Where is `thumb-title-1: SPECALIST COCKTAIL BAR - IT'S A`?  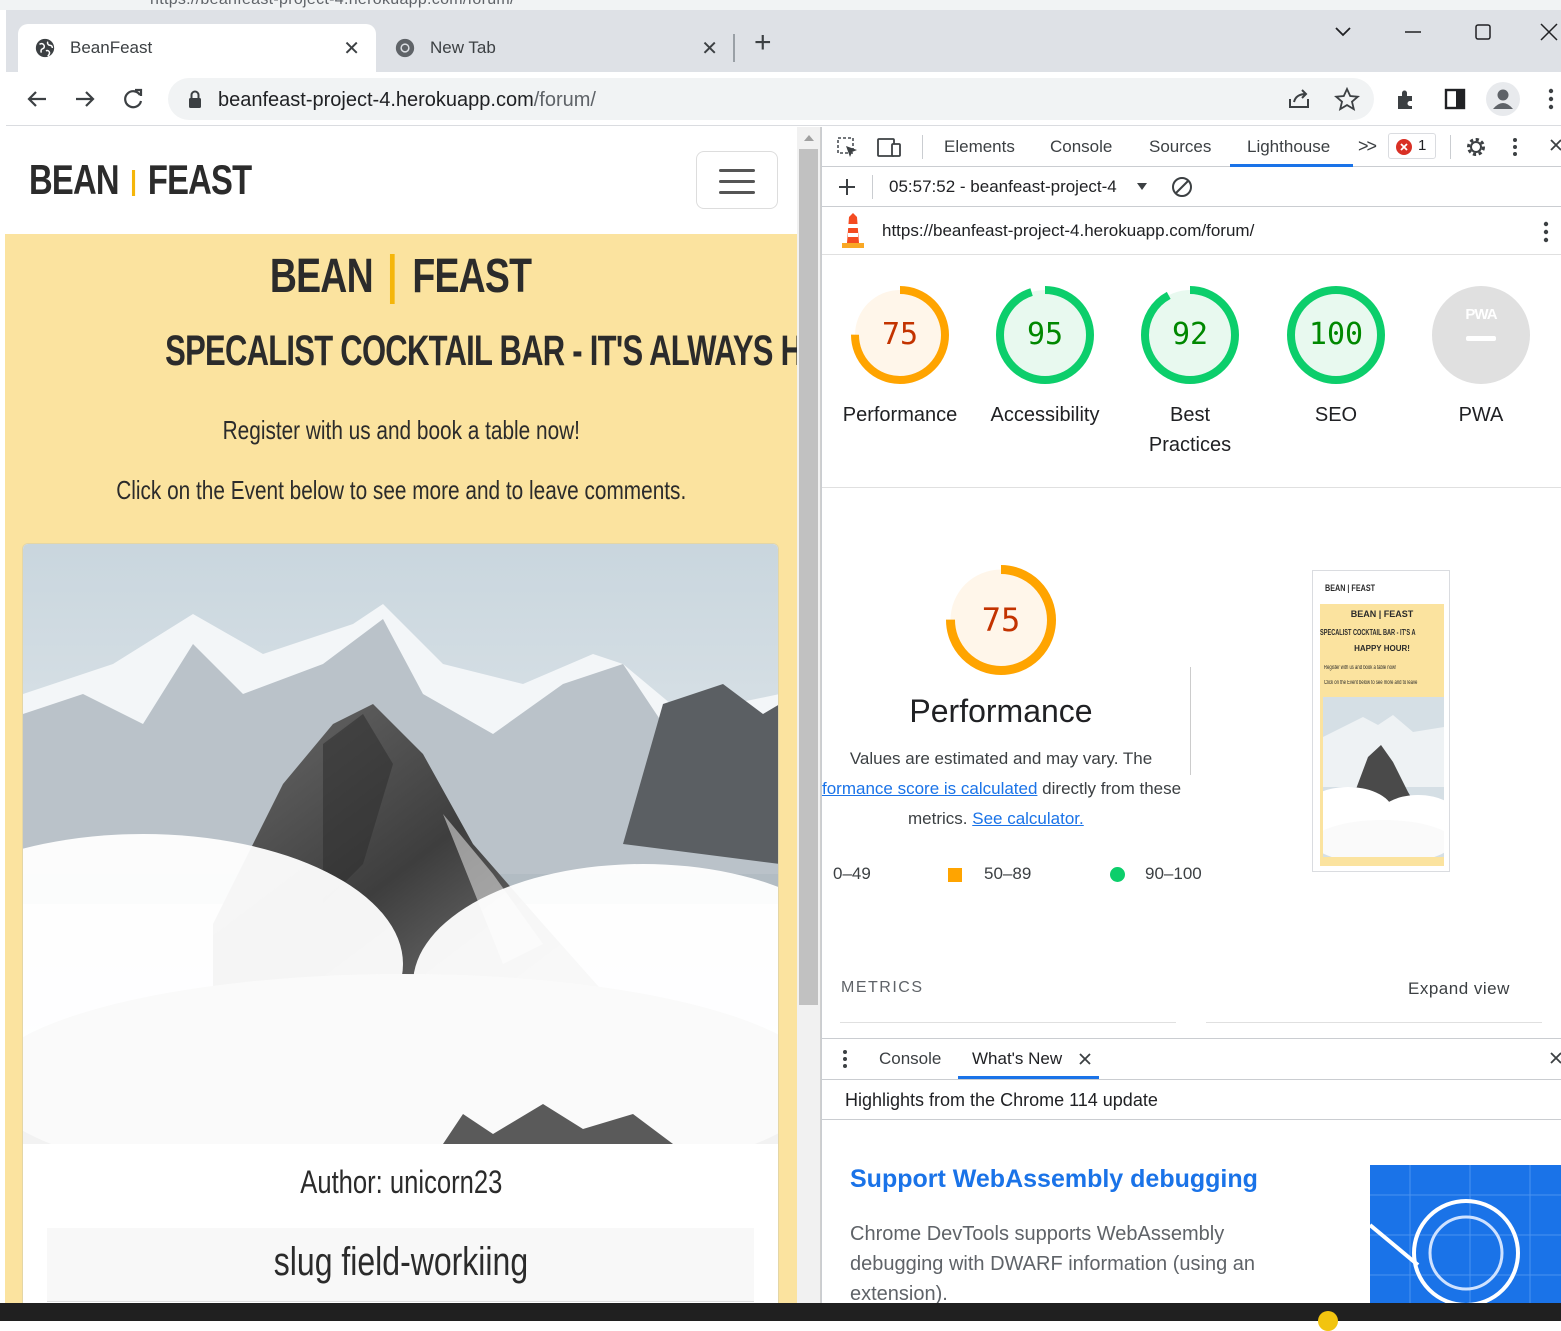
thumb-title-1: SPECALIST COCKTAIL BAR - IT'S A is located at coordinates (1368, 632).